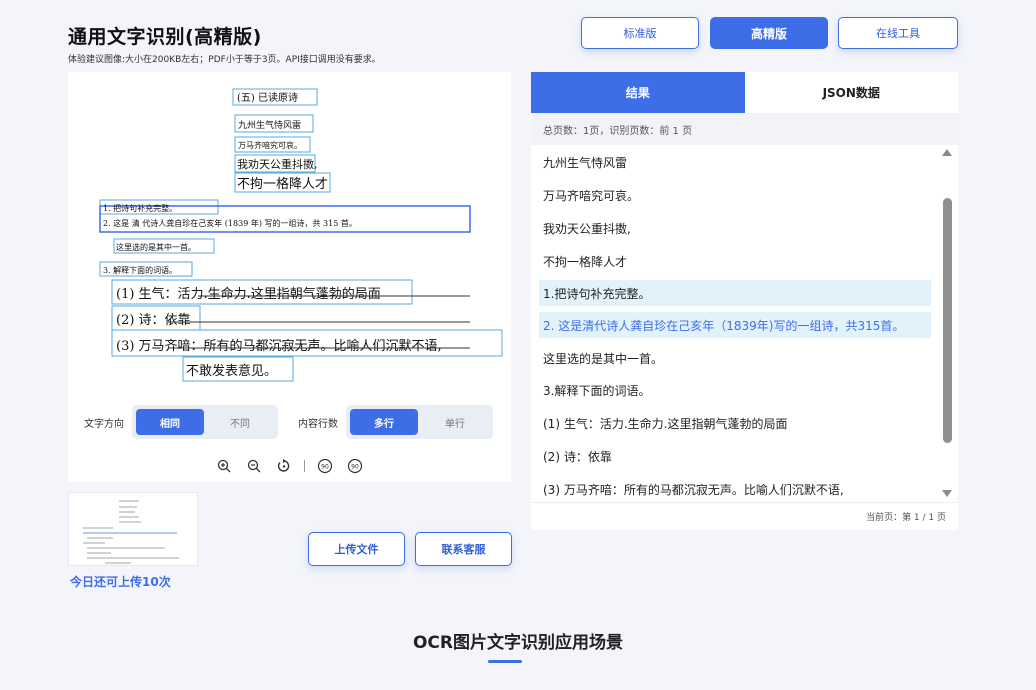 Image resolution: width=1036 pixels, height=690 pixels. Describe the element at coordinates (735, 488) in the screenshot. I see `result-line: (3) 万马齐喑：所有的马都沉寂无声。比喻人们沉默不语,` at that location.